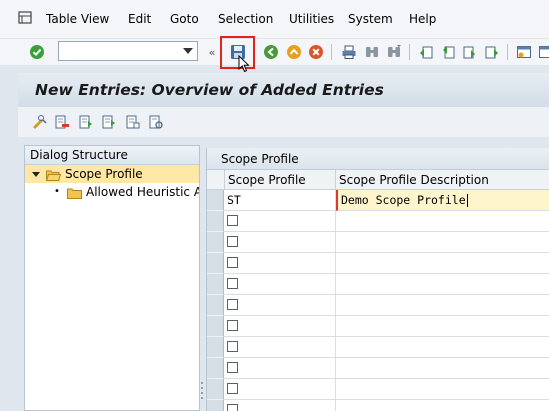 Image resolution: width=549 pixels, height=411 pixels. What do you see at coordinates (216, 180) in the screenshot?
I see `select-all-rows-button` at bounding box center [216, 180].